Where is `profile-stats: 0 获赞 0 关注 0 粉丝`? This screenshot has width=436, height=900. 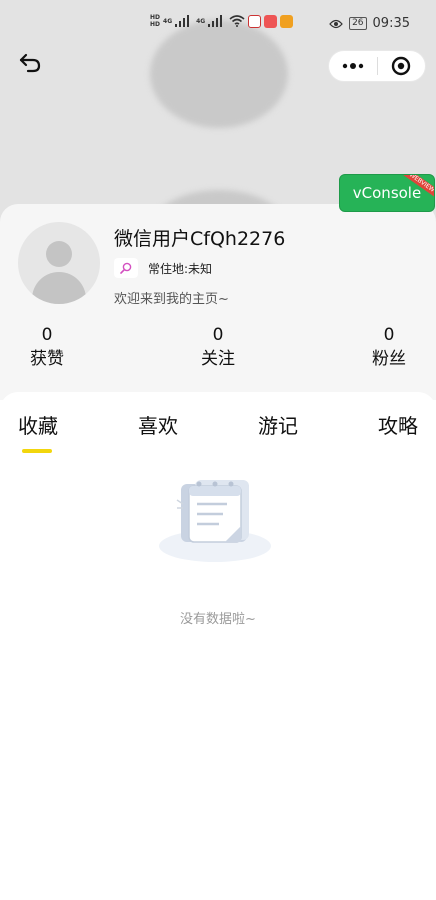 profile-stats: 0 获赞 0 关注 0 粉丝 is located at coordinates (218, 354).